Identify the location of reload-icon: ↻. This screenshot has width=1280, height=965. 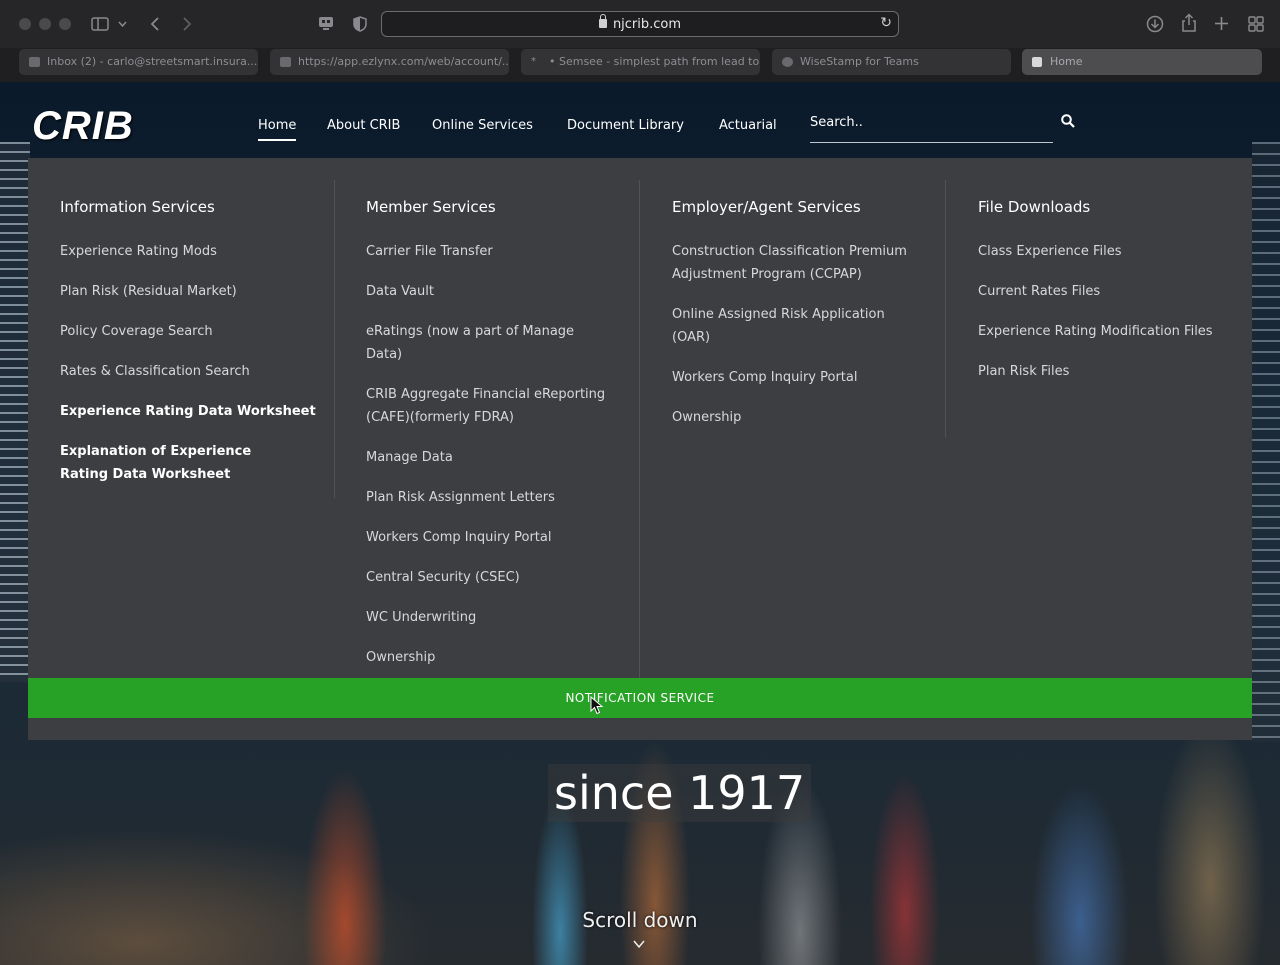
(886, 23).